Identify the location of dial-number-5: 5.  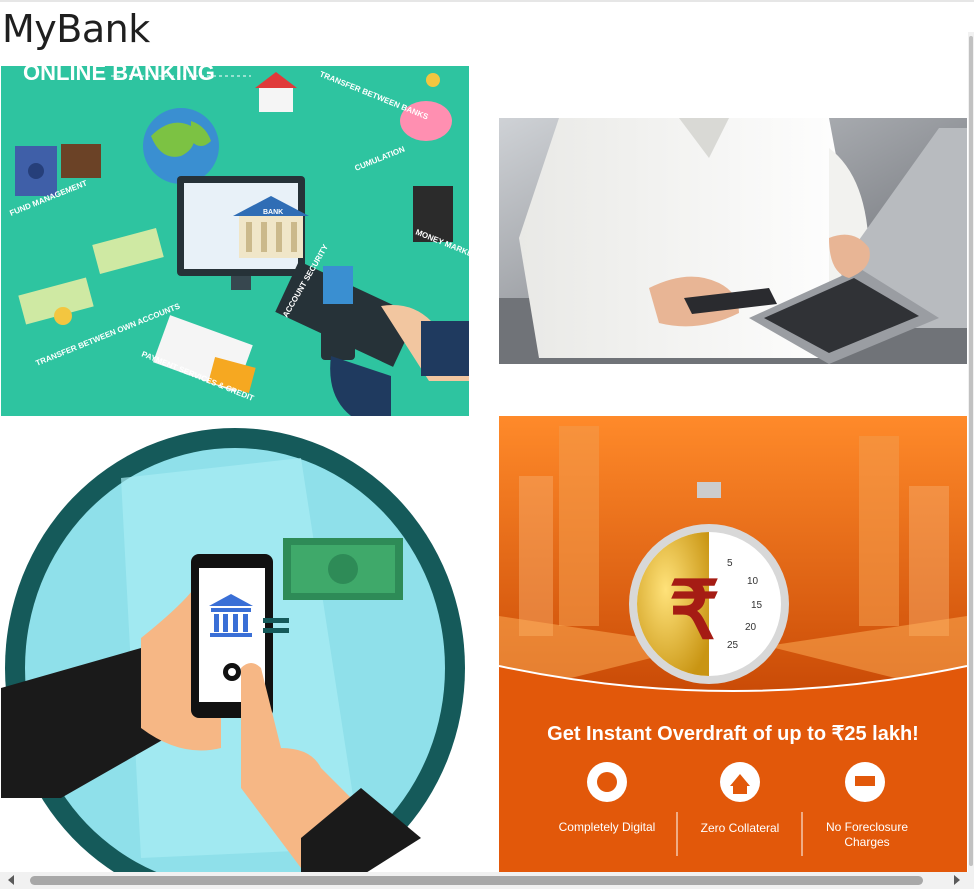
(730, 563).